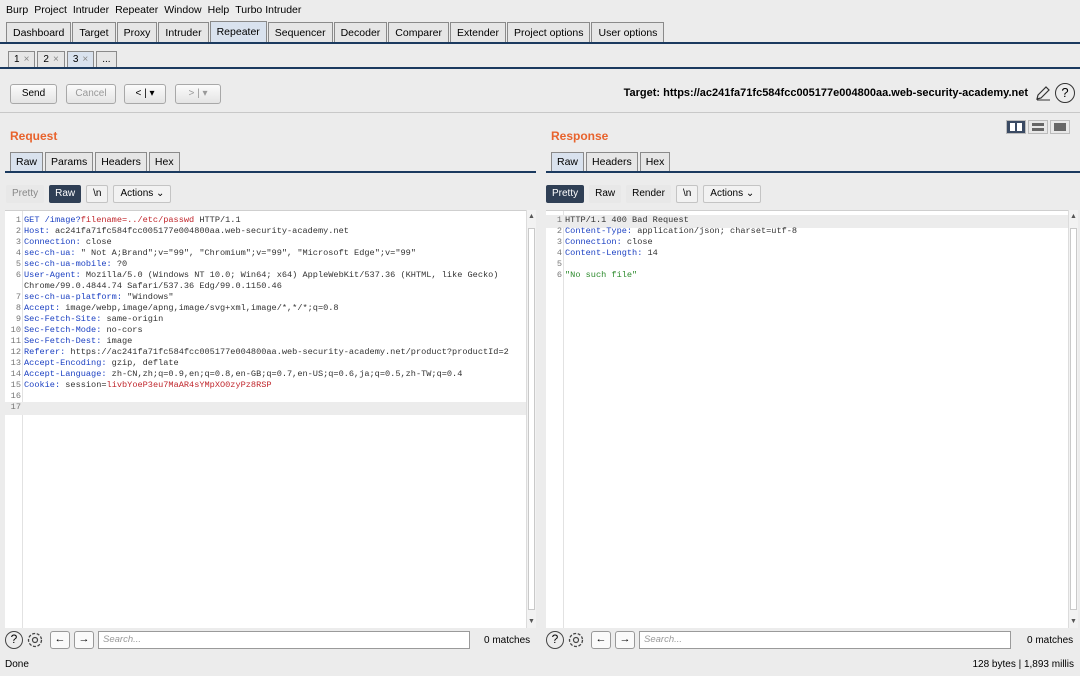 This screenshot has width=1080, height=676. I want to click on tab-repeater: Repeater, so click(238, 32).